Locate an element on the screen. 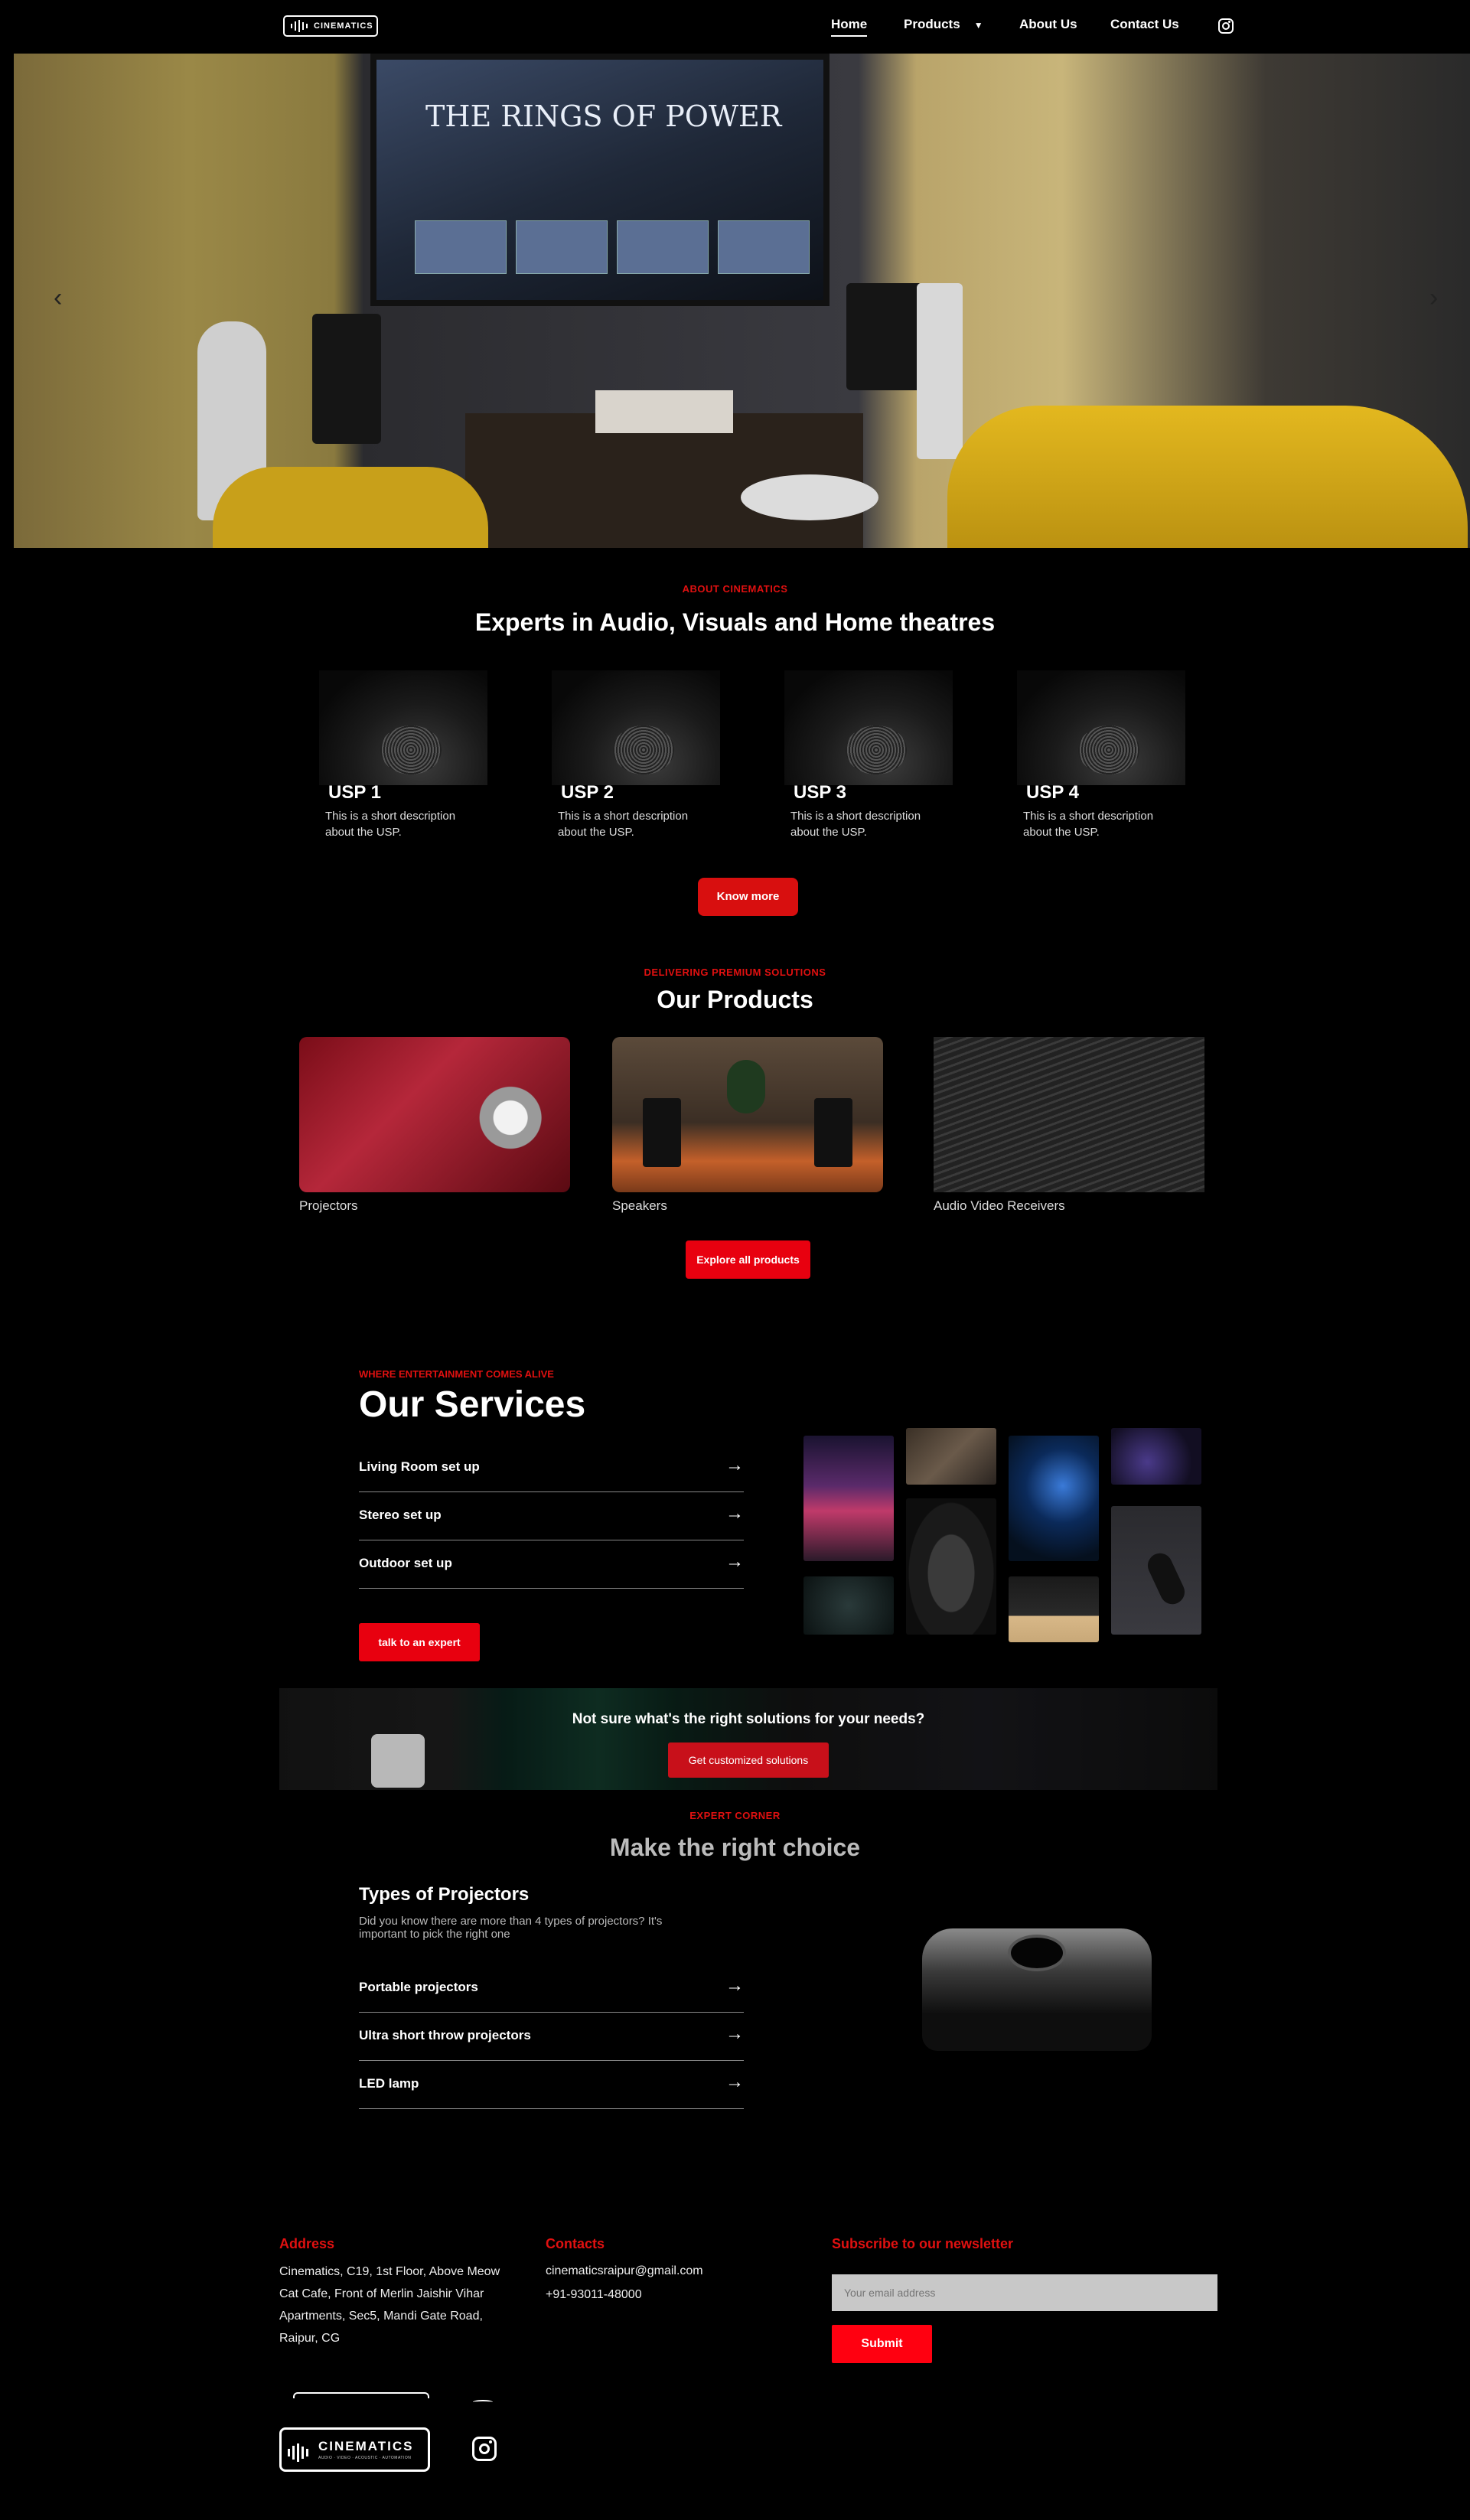 This screenshot has width=1470, height=2520. about-eyebrow: ABOUT CINEMATICS is located at coordinates (735, 589).